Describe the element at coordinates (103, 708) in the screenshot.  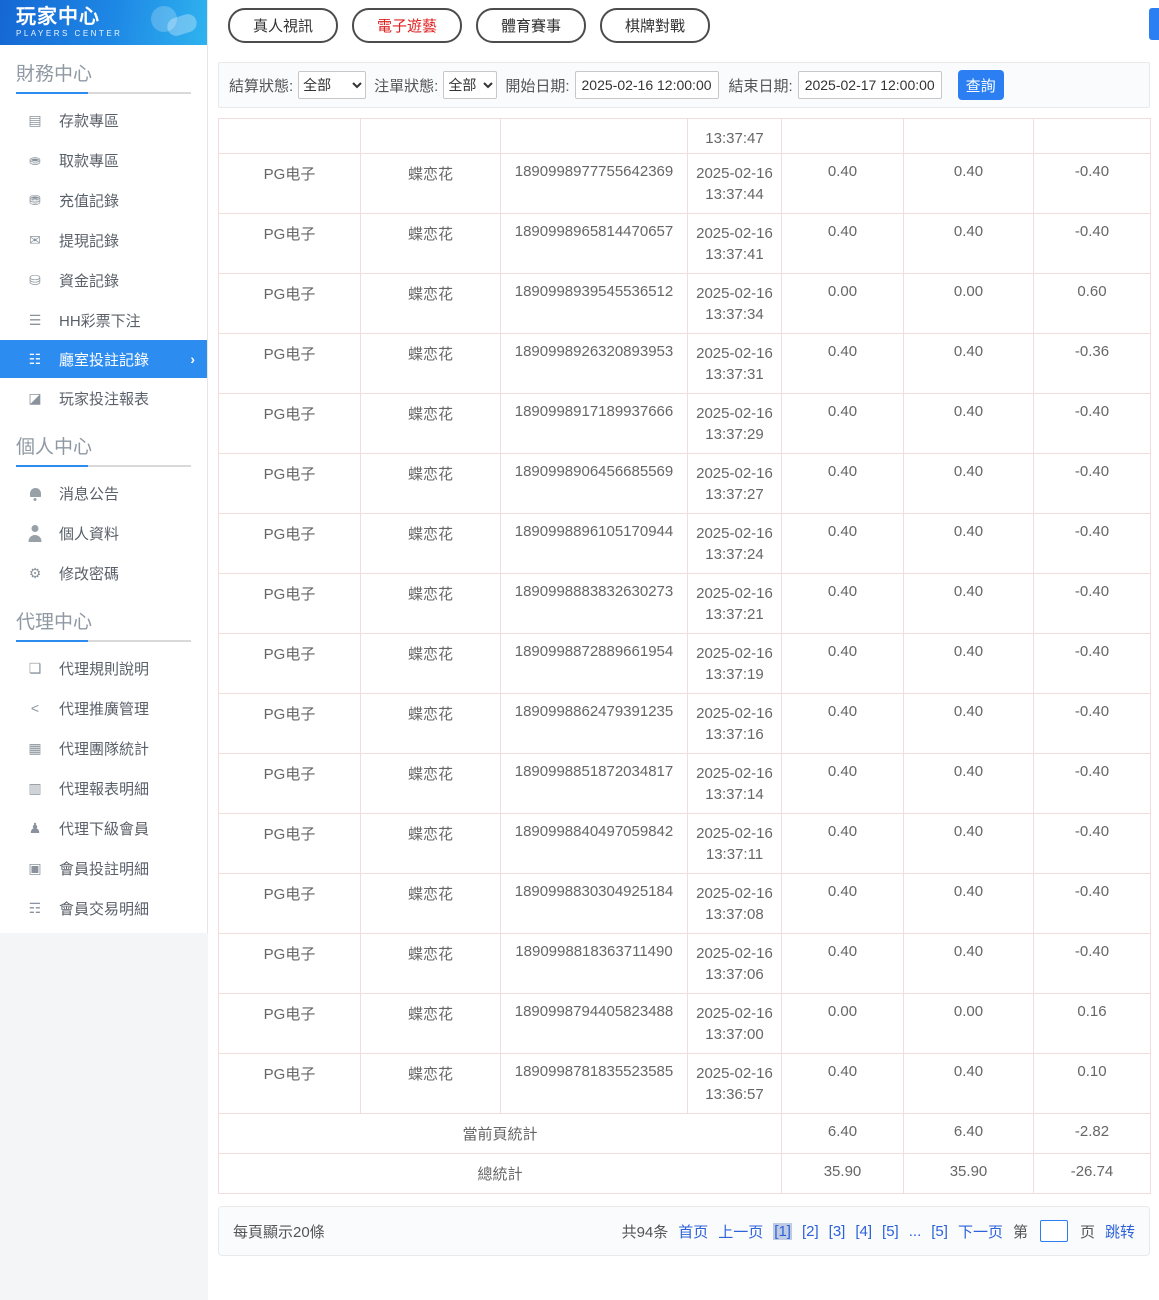
I see `sidebar-item: < 代理推廣管理` at that location.